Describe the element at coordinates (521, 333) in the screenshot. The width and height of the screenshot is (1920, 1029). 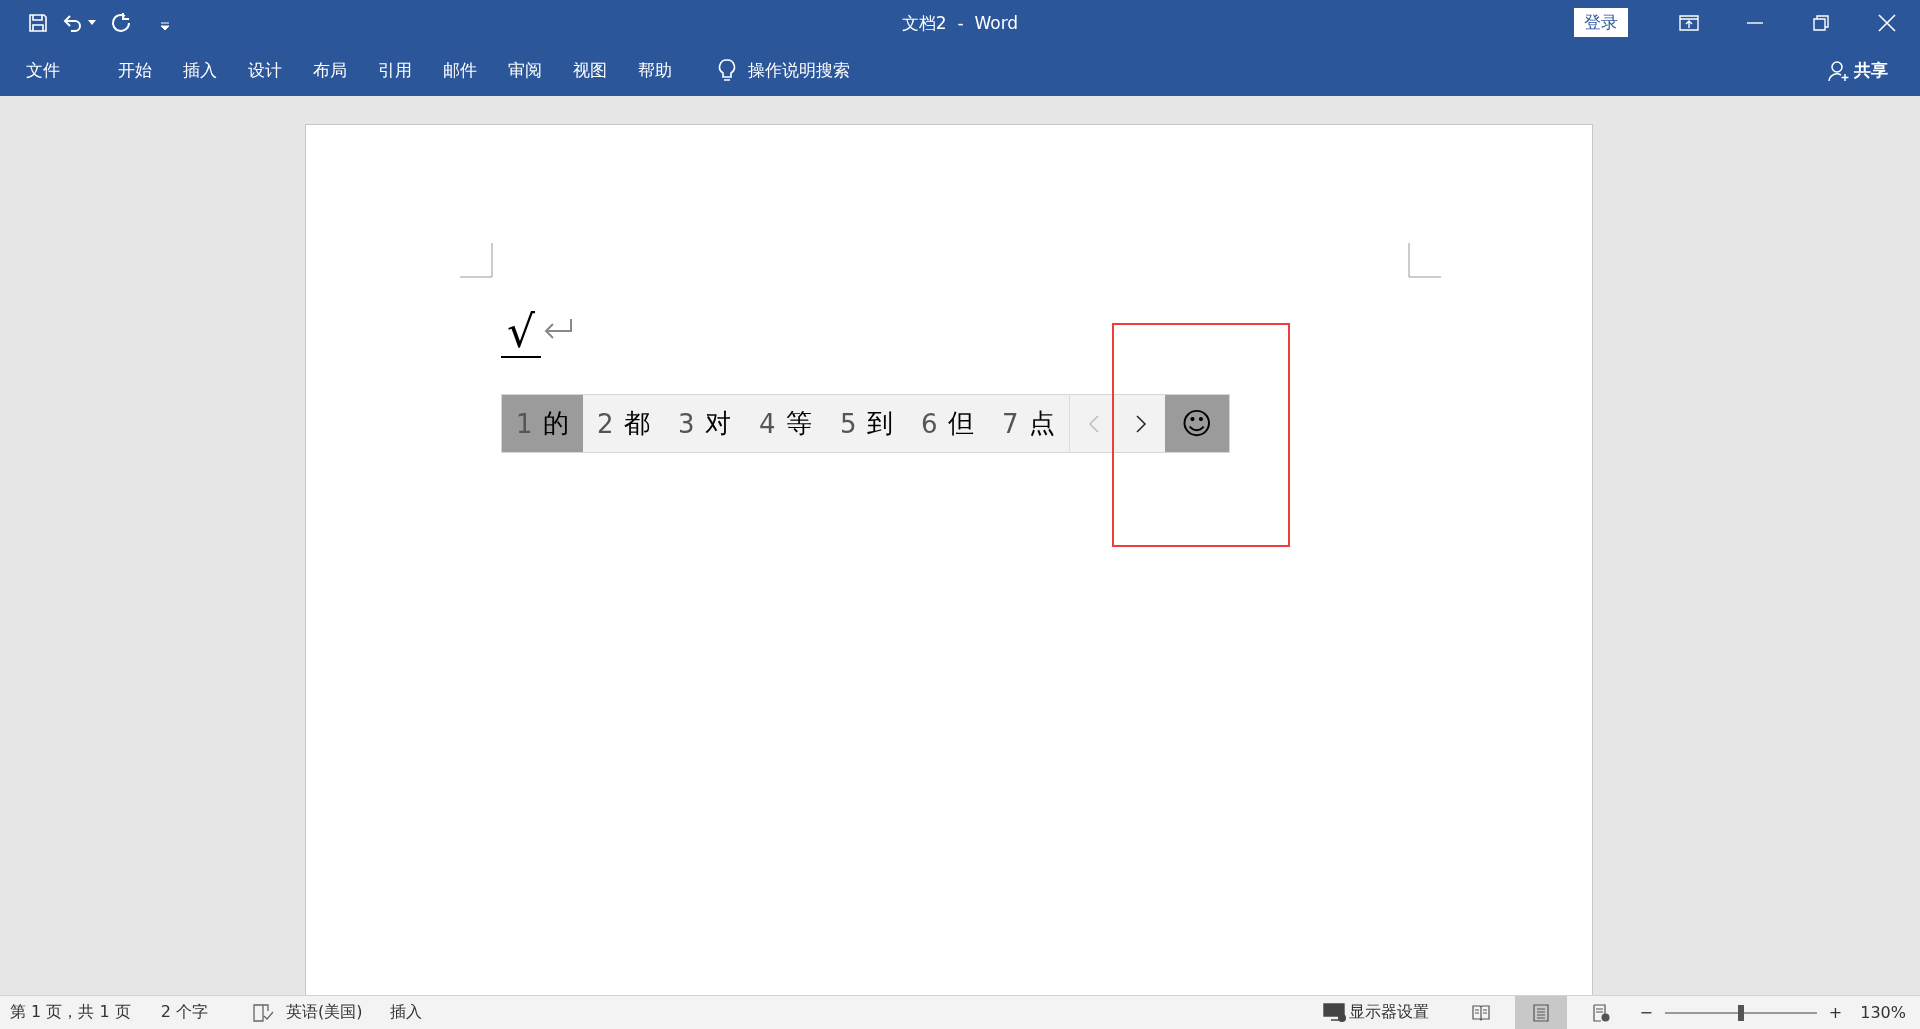
I see `document-text: √` at that location.